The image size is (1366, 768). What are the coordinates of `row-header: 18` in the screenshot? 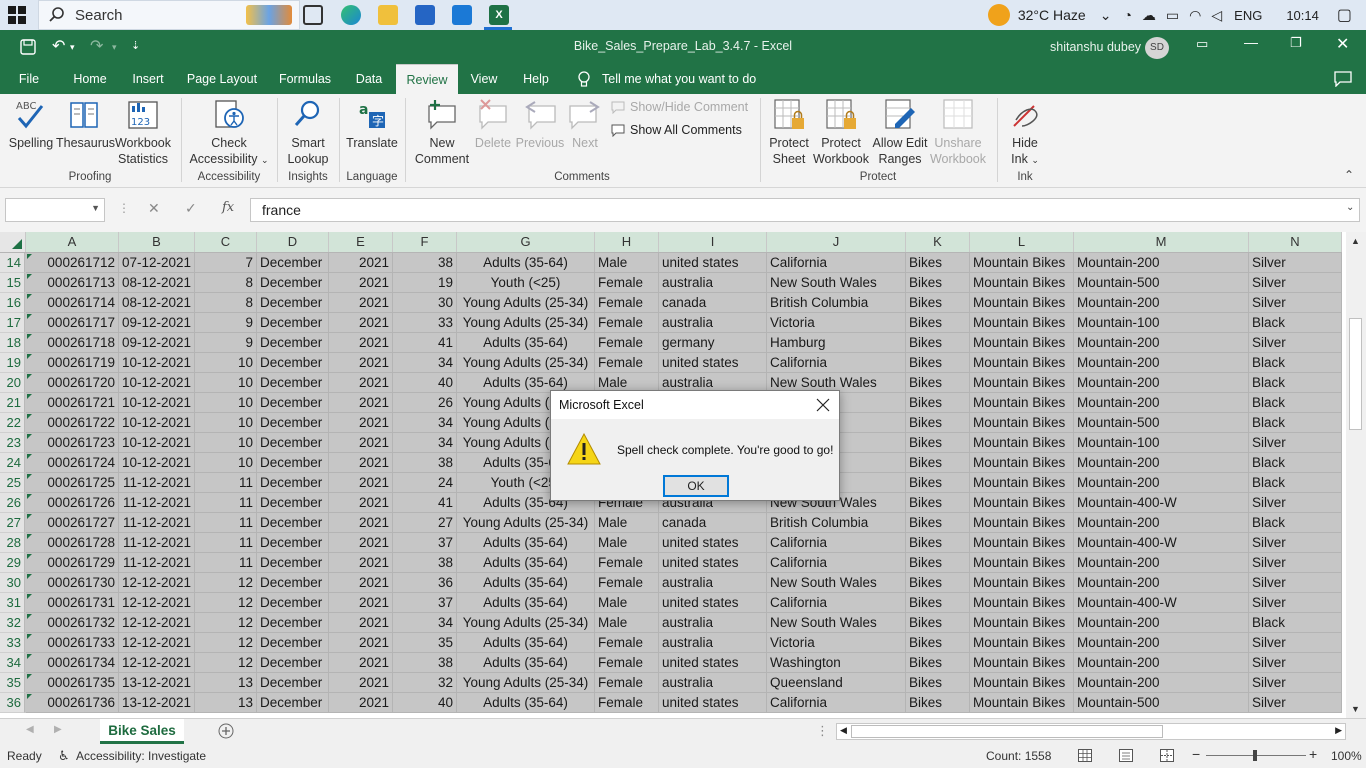 It's located at (12, 343).